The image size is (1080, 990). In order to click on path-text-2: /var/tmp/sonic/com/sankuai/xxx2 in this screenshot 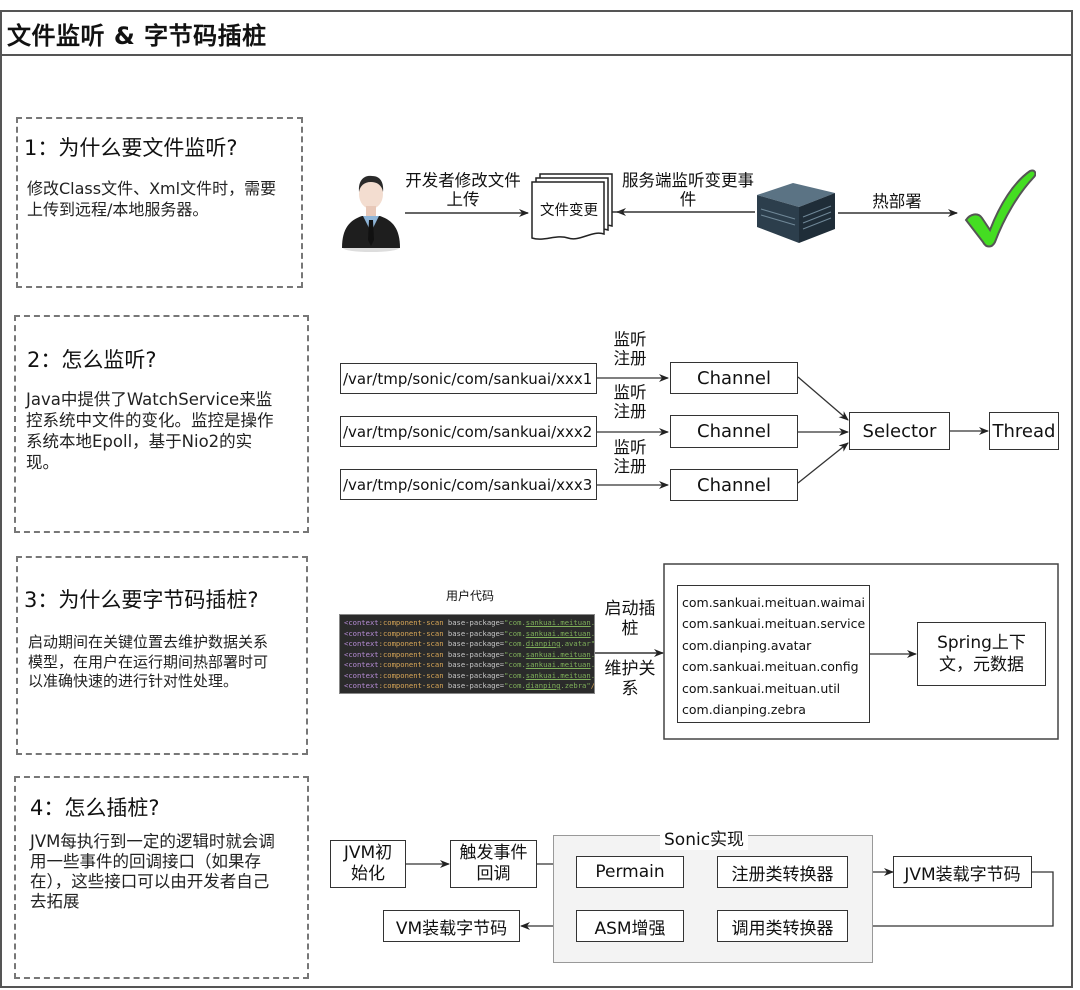, I will do `click(468, 431)`.